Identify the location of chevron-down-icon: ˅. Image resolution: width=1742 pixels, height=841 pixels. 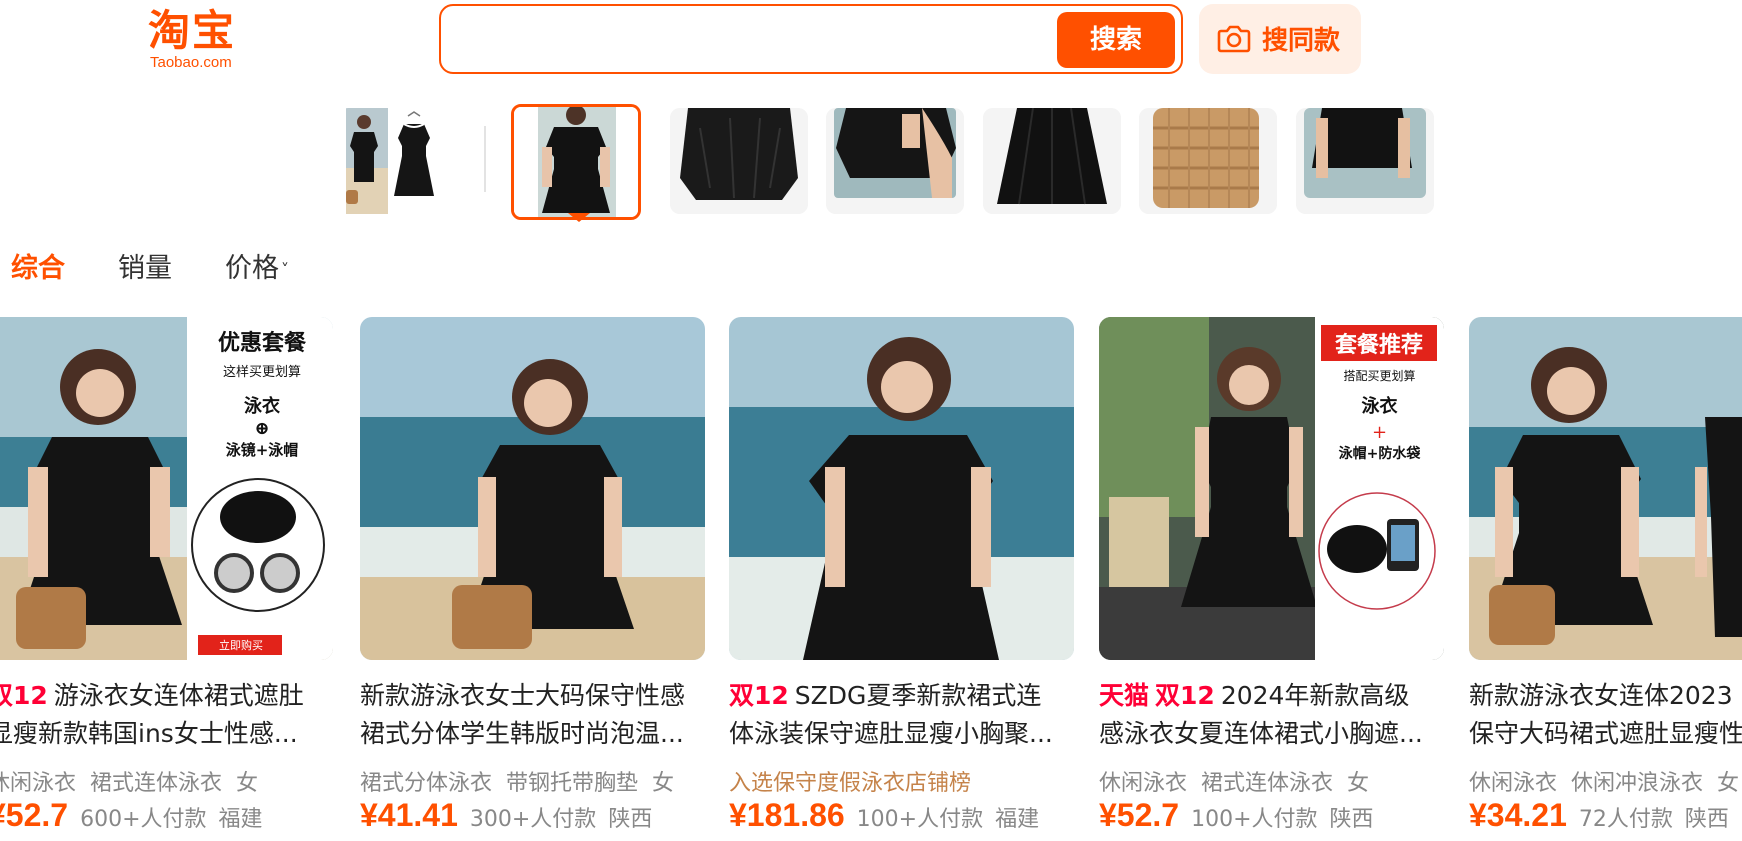
(285, 269).